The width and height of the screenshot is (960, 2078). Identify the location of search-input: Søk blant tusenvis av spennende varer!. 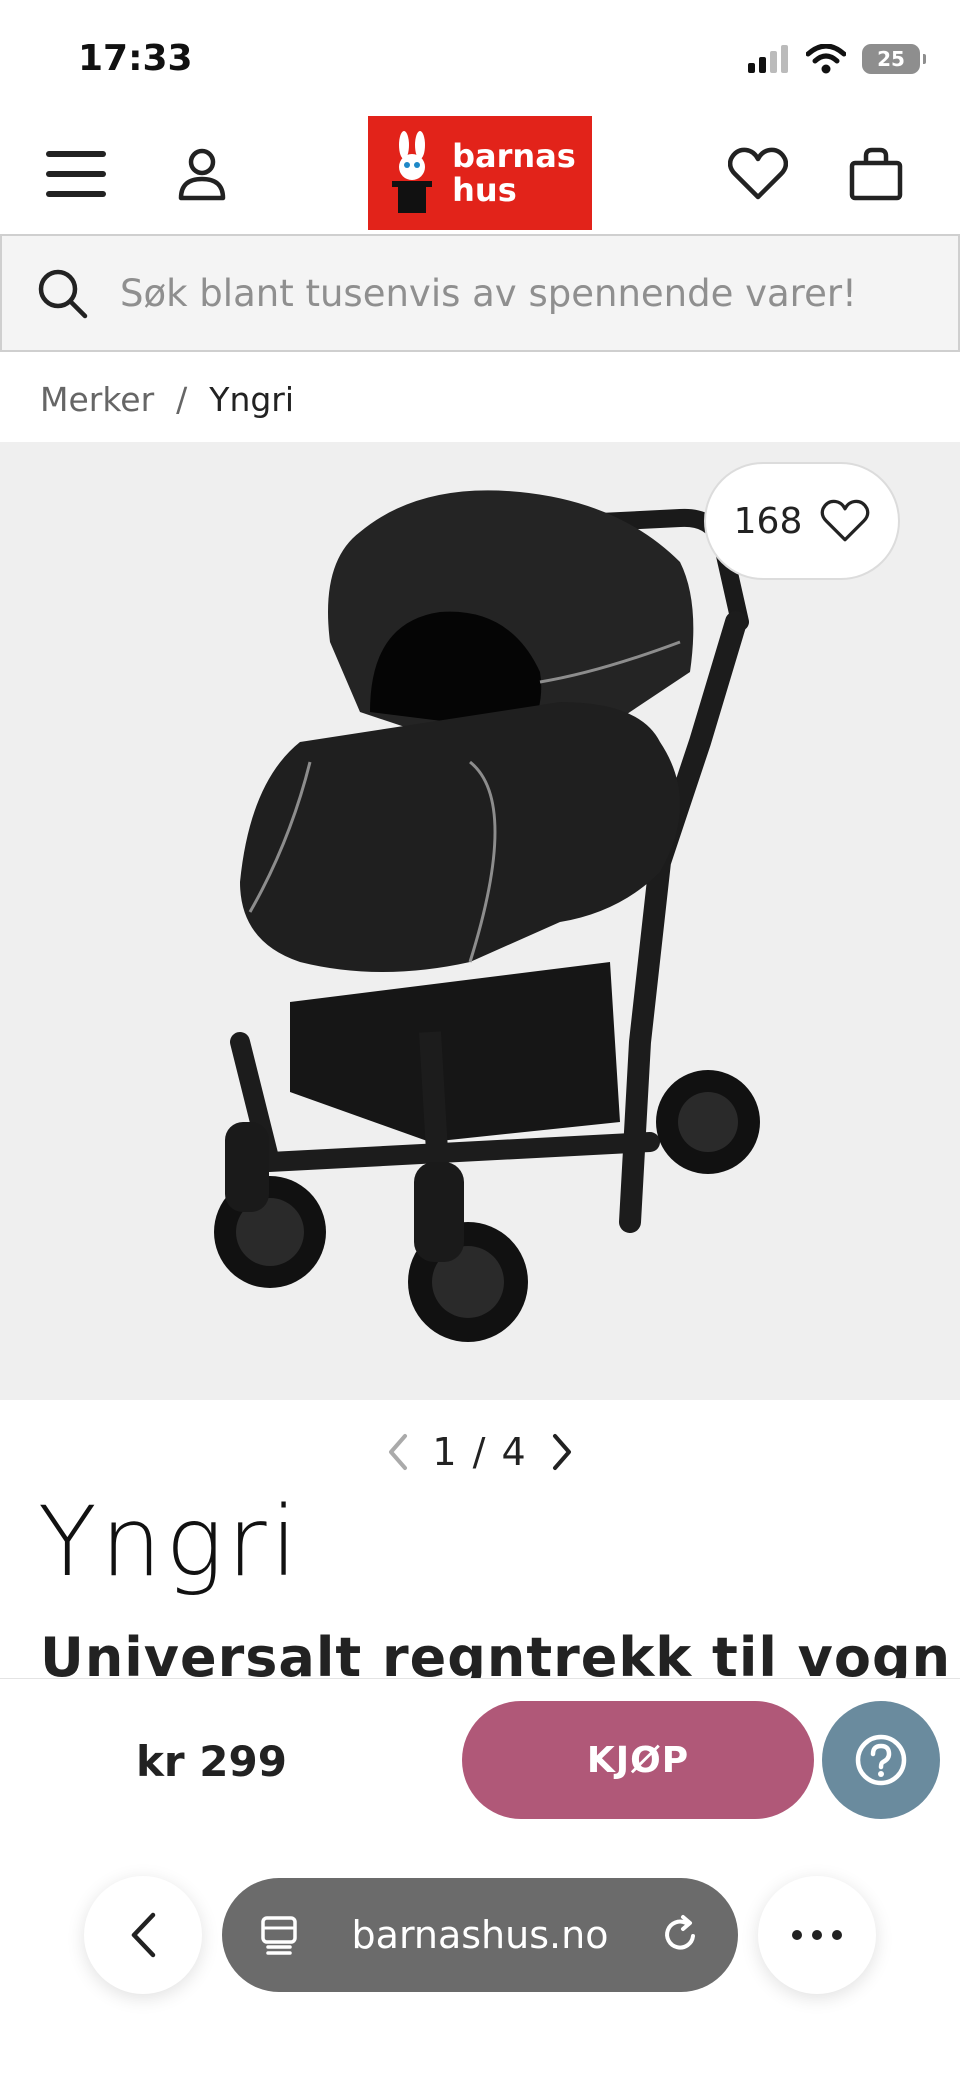
(488, 293).